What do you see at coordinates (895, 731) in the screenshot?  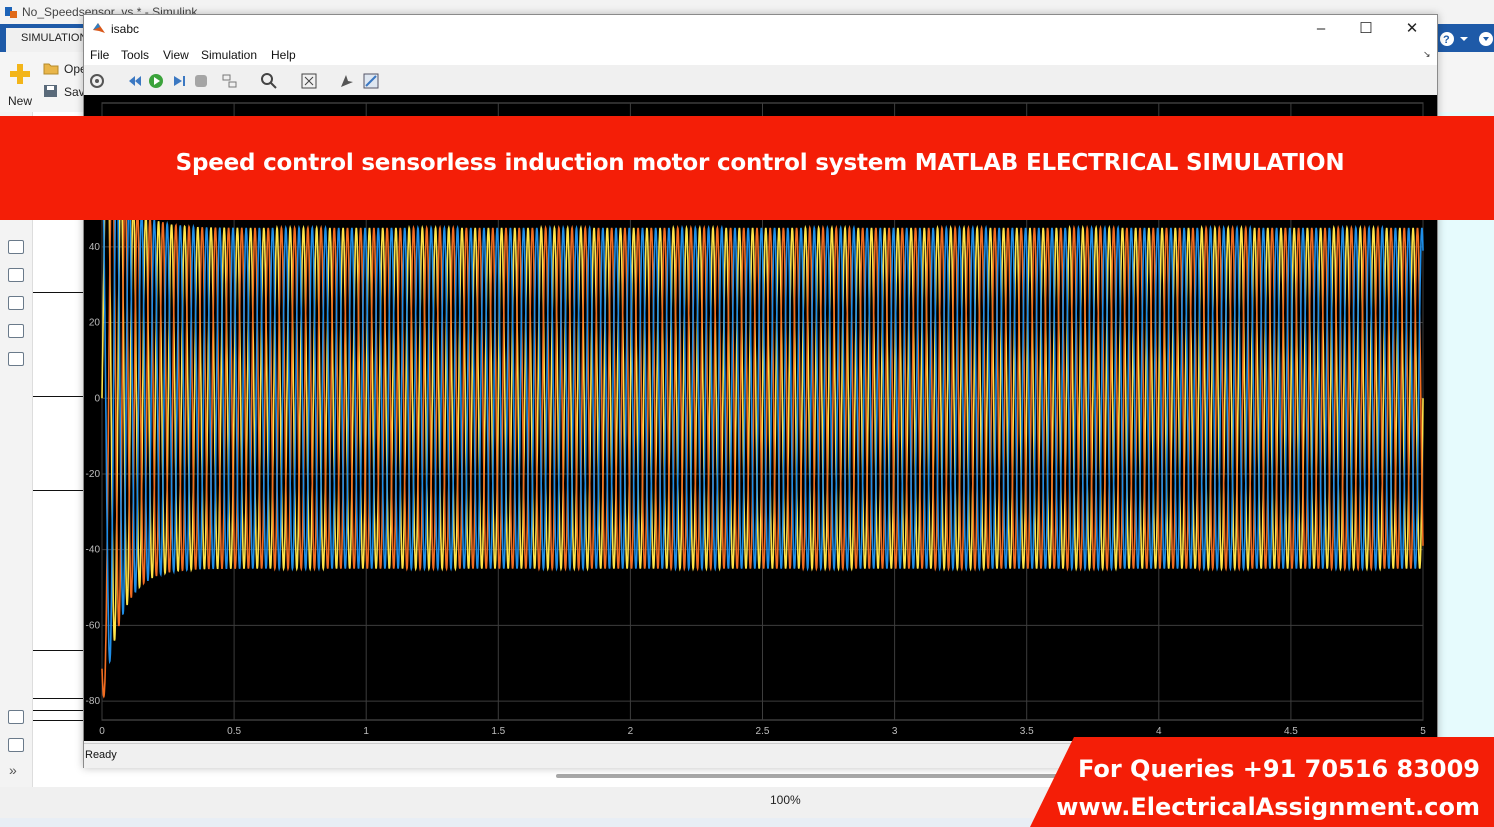 I see `x-tick-label: 3` at bounding box center [895, 731].